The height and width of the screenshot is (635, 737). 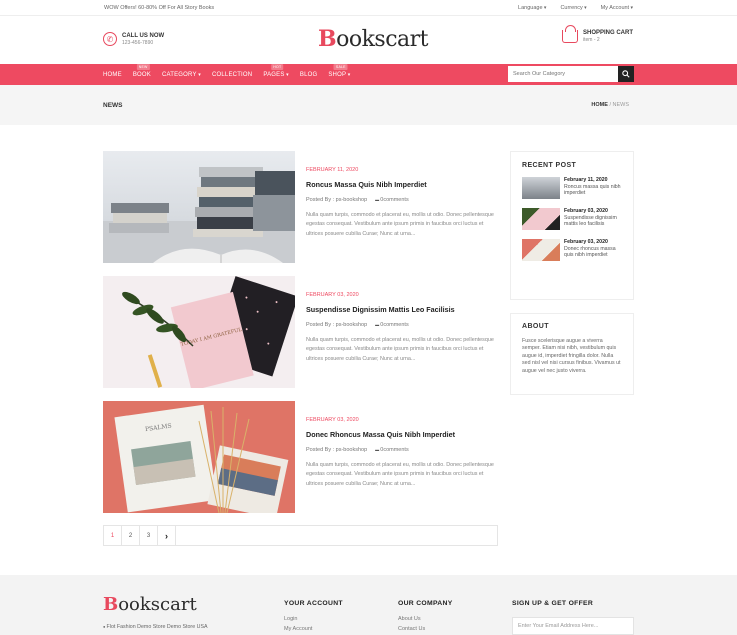 I want to click on pagination: 1 2 3 ›, so click(x=300, y=535).